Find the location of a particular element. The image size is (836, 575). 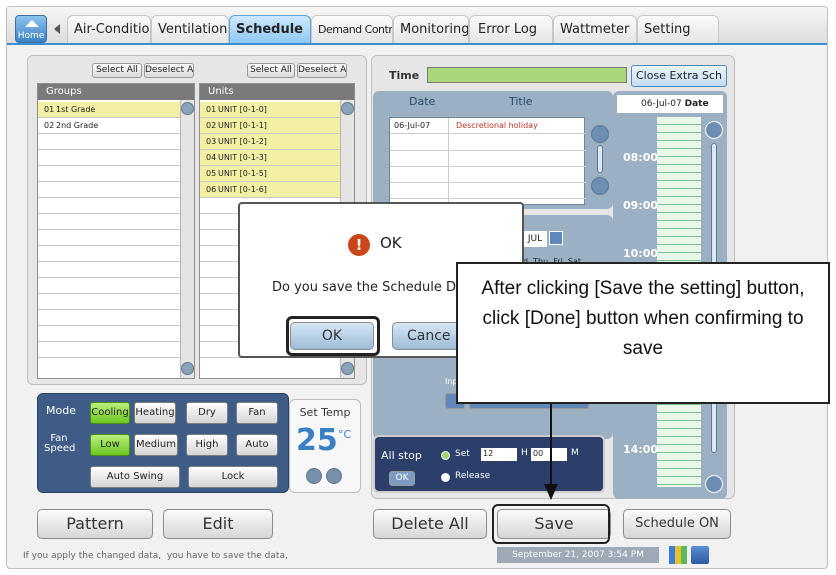

close-extra-schedule-button: Close Extra Sch is located at coordinates (679, 76).